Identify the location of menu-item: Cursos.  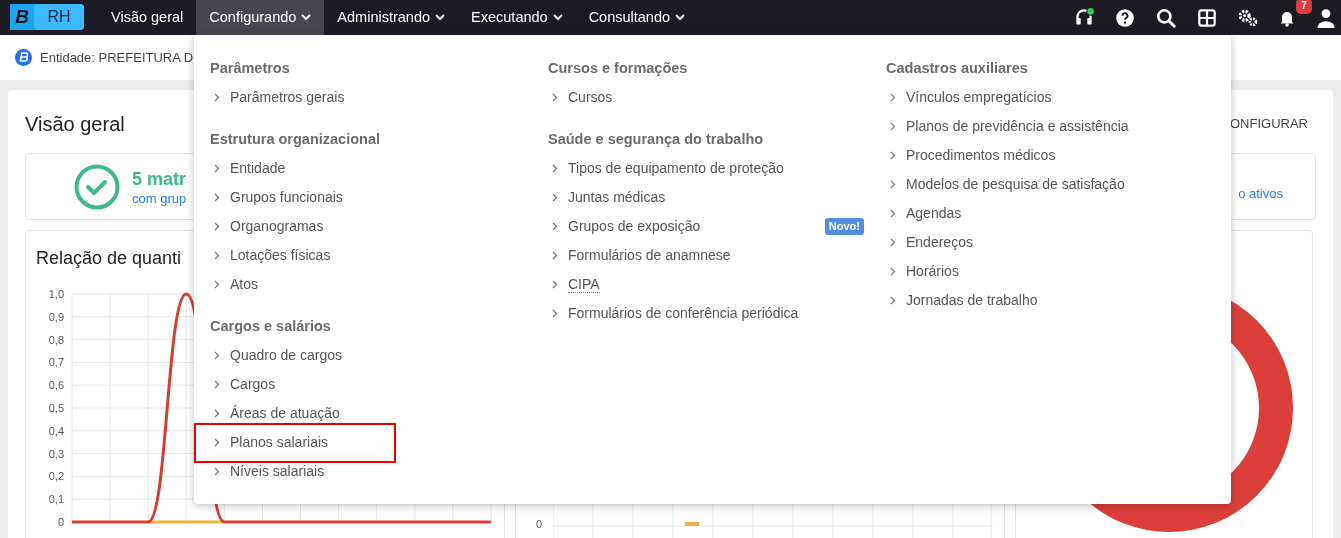
(582, 97).